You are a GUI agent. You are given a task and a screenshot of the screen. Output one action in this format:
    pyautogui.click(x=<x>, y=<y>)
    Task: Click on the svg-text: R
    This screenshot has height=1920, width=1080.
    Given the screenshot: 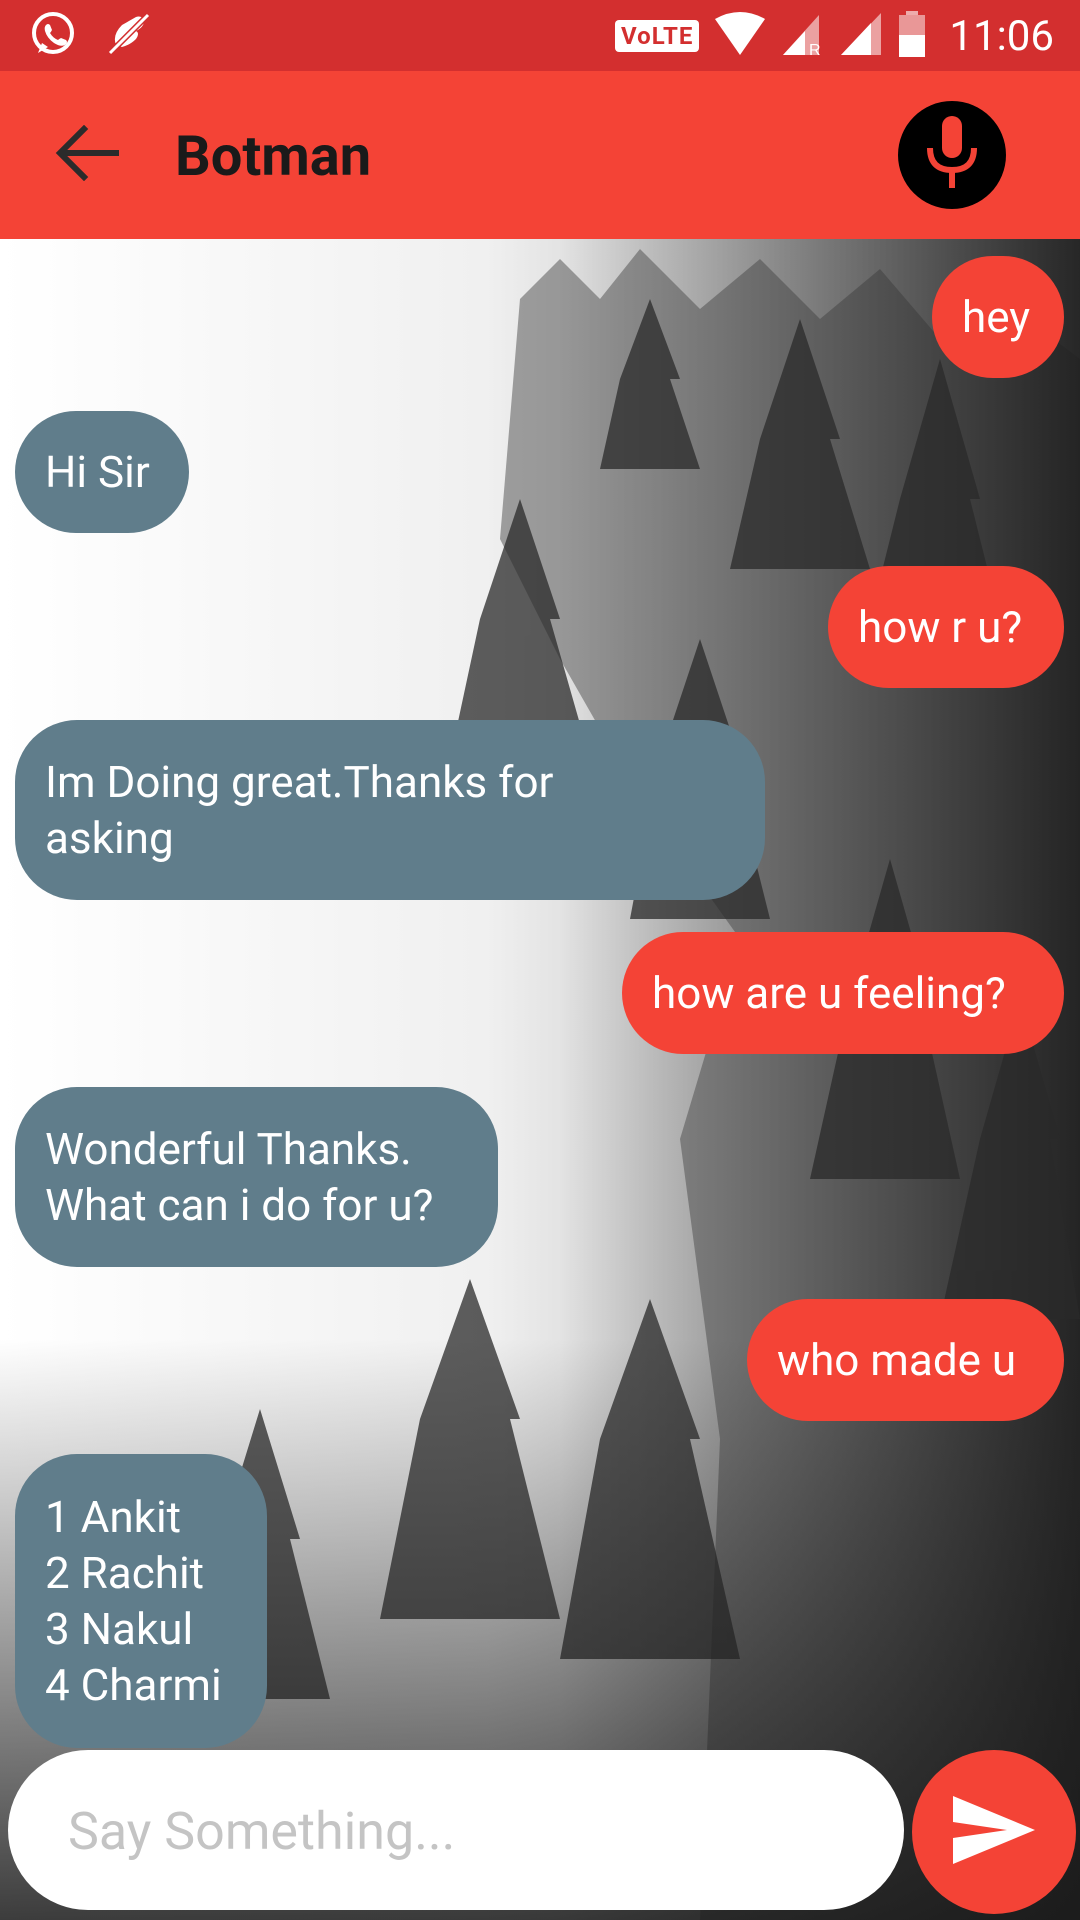 What is the action you would take?
    pyautogui.click(x=815, y=49)
    